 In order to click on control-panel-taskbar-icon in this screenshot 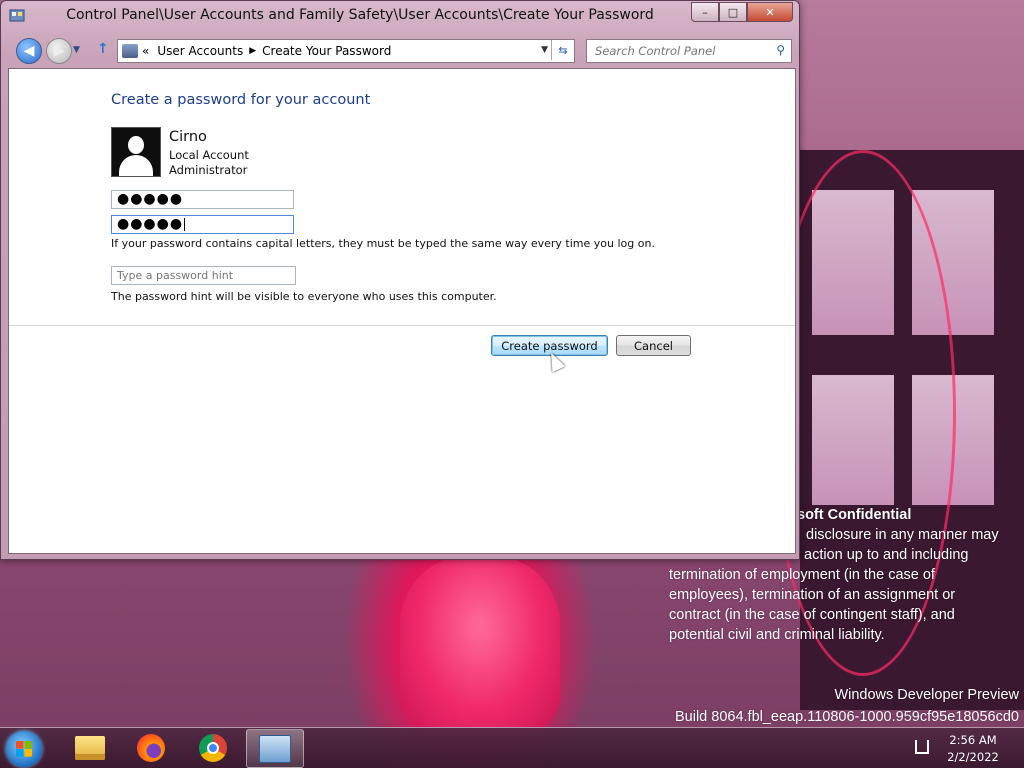, I will do `click(275, 748)`.